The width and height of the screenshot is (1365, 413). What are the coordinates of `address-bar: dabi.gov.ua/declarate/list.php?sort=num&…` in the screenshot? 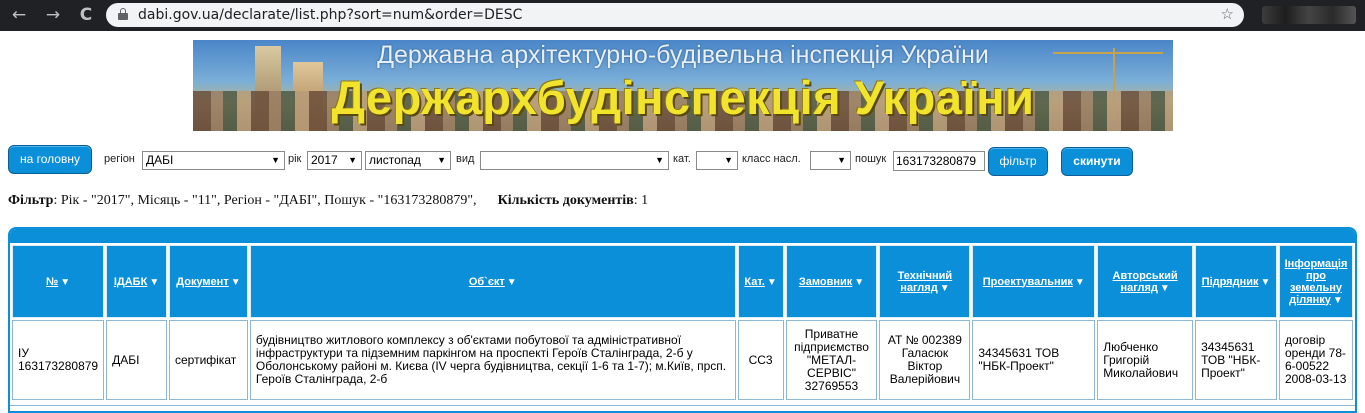 It's located at (675, 15).